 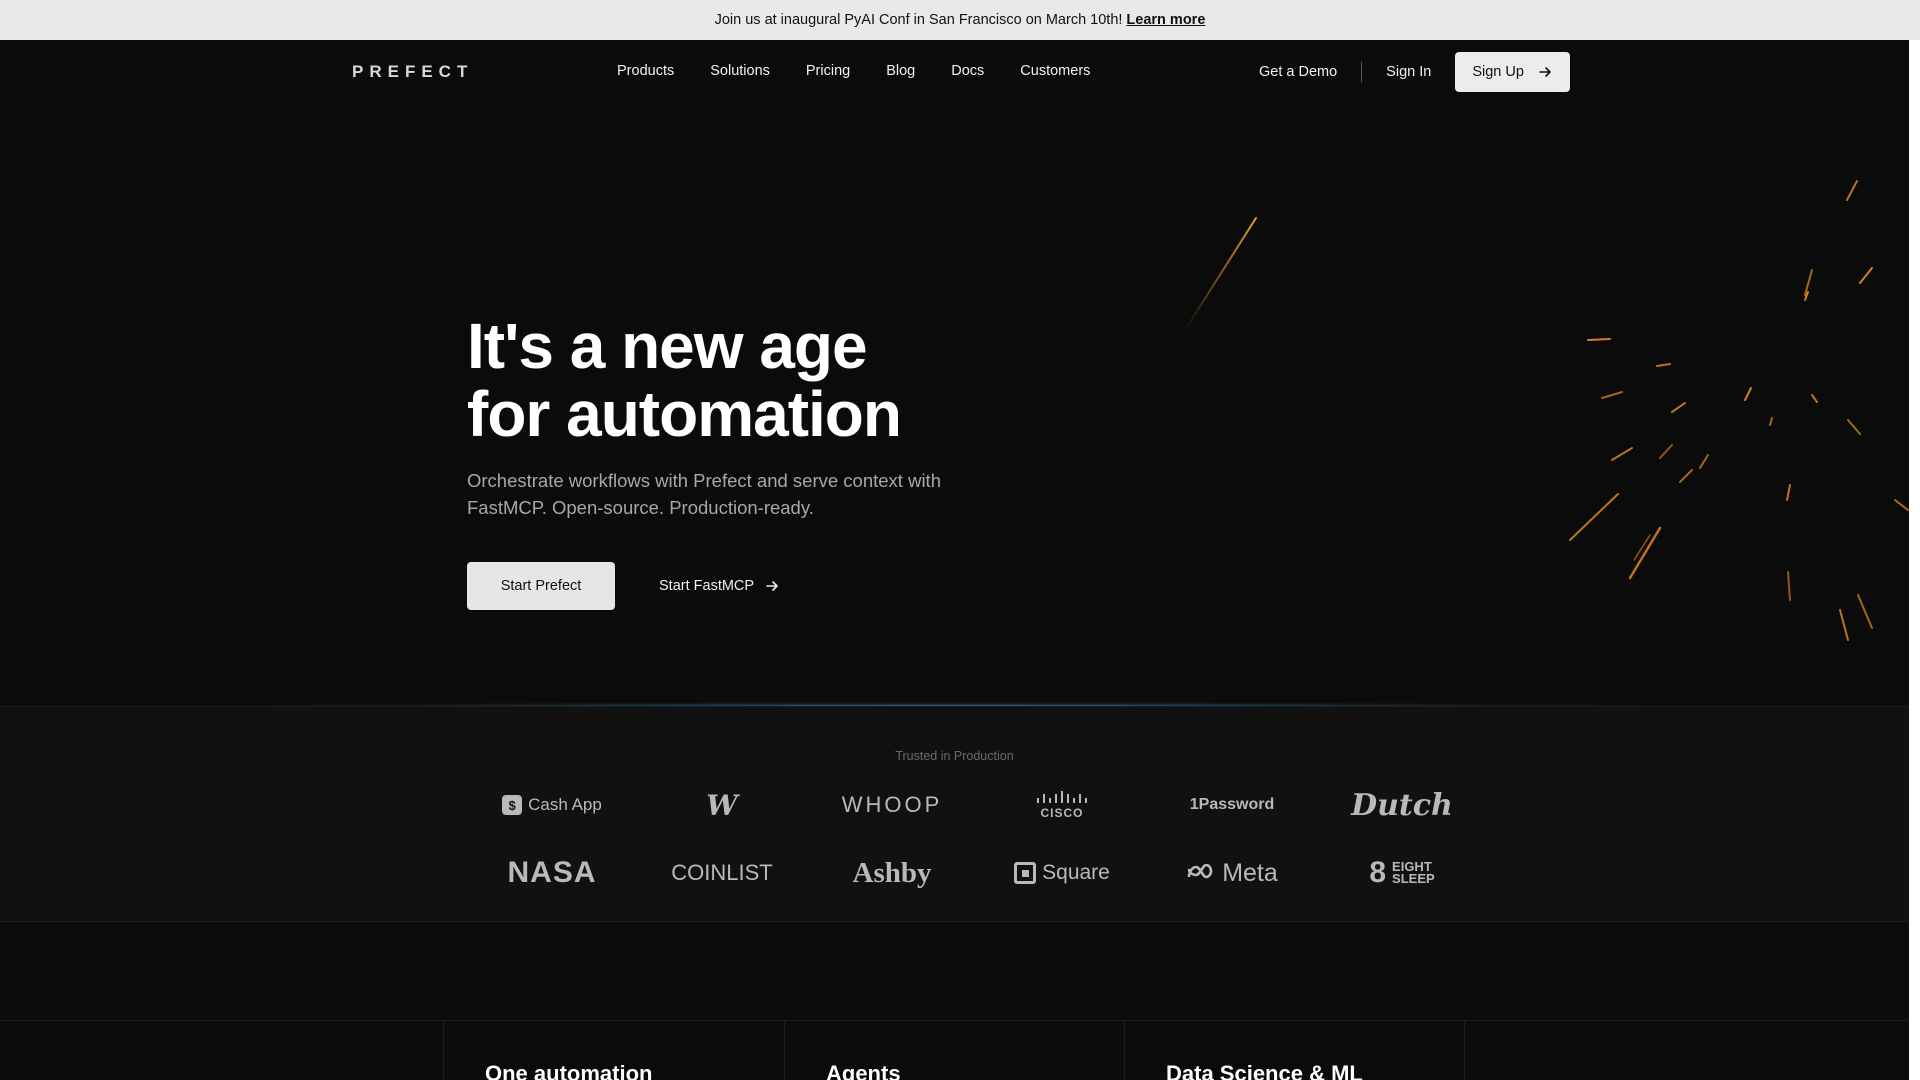 I want to click on cisco-bars-icon, so click(x=1062, y=796).